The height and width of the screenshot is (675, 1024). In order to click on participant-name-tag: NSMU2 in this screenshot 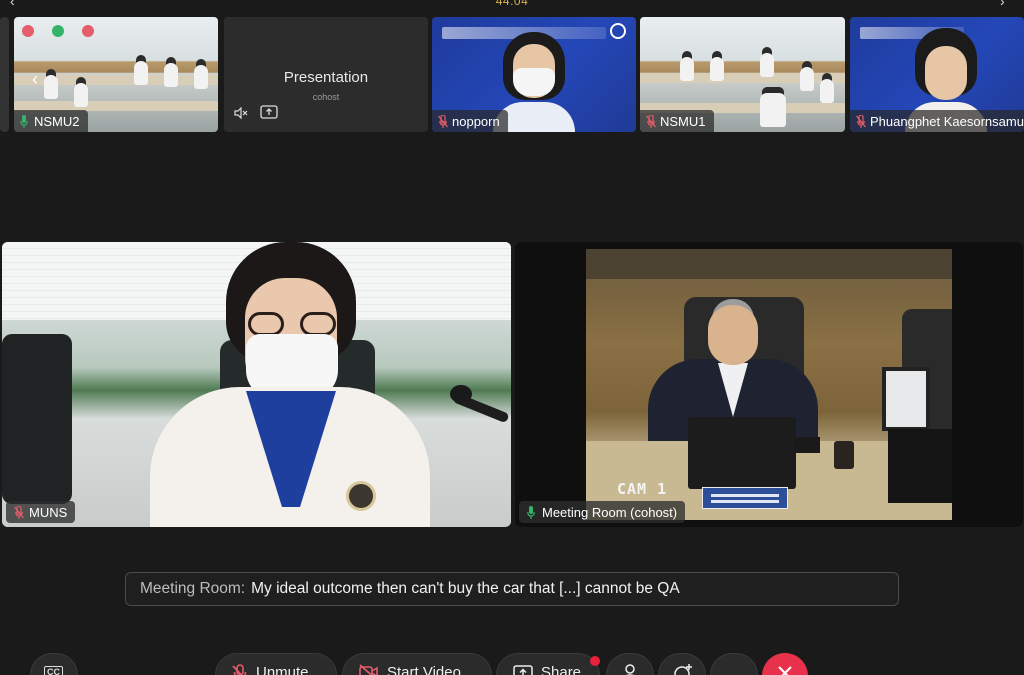, I will do `click(51, 121)`.